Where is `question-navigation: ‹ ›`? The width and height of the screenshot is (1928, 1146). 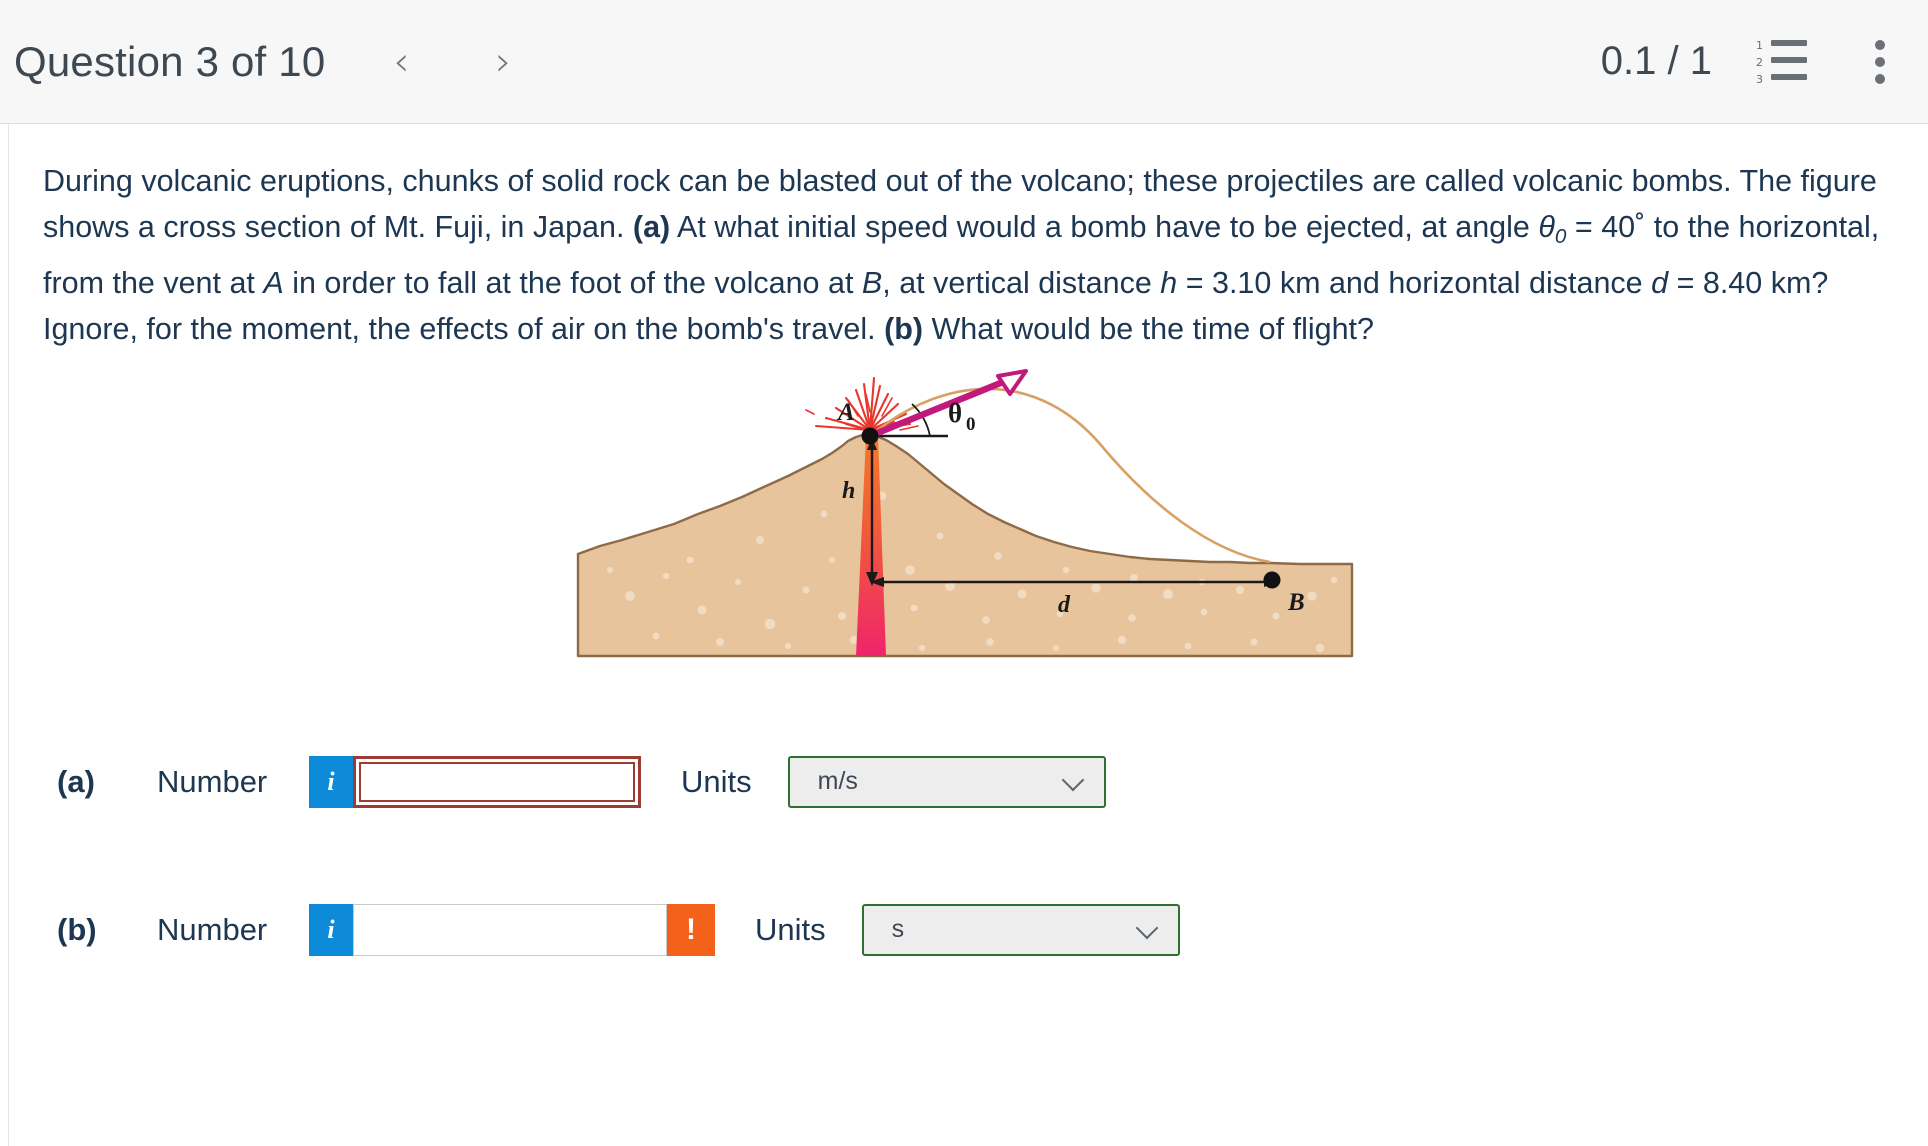 question-navigation: ‹ › is located at coordinates (452, 62).